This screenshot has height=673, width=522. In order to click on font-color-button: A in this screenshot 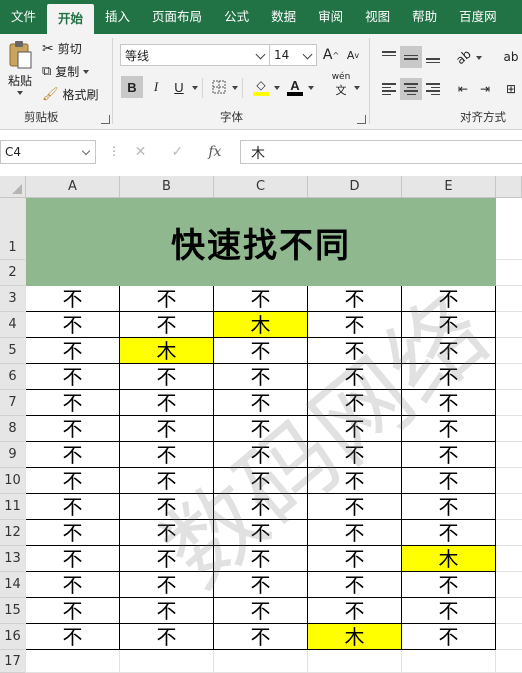, I will do `click(295, 87)`.